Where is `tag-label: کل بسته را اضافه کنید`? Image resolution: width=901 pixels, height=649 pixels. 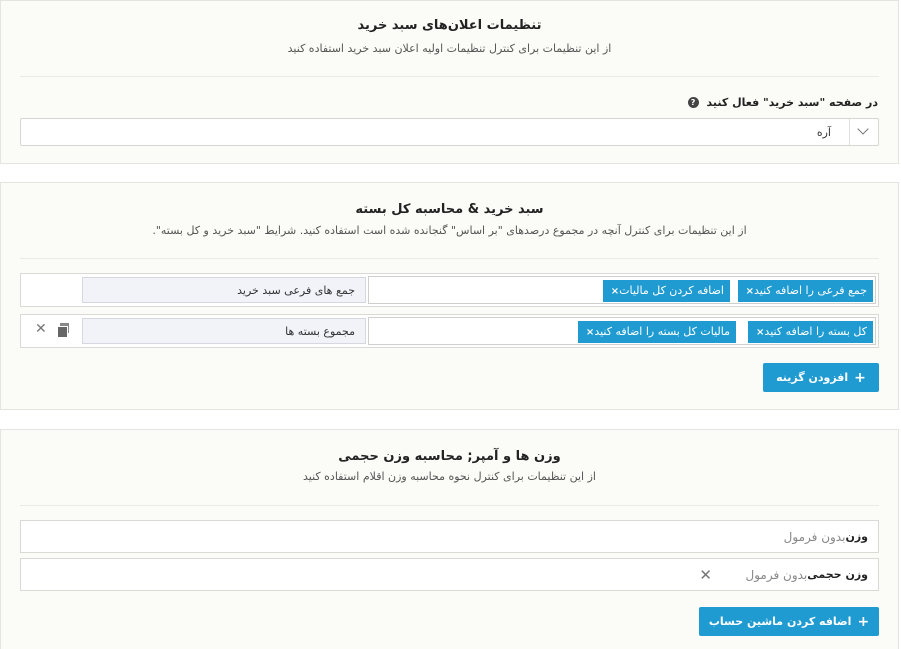
tag-label: کل بسته را اضافه کنید is located at coordinates (815, 331).